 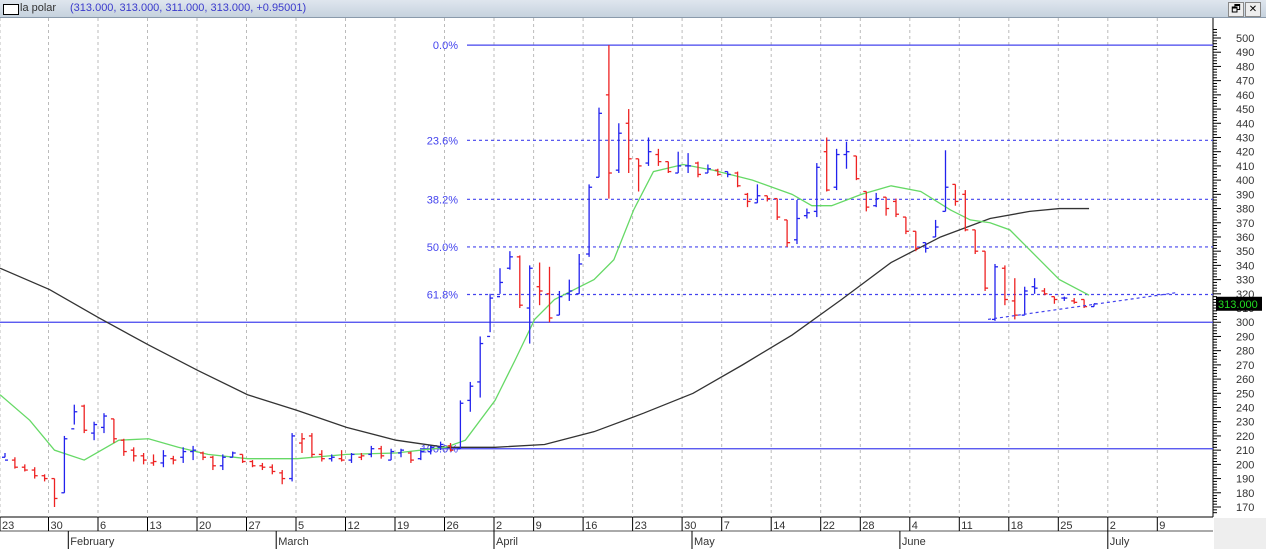 What do you see at coordinates (57, 526) in the screenshot?
I see `week-tick-label: 30` at bounding box center [57, 526].